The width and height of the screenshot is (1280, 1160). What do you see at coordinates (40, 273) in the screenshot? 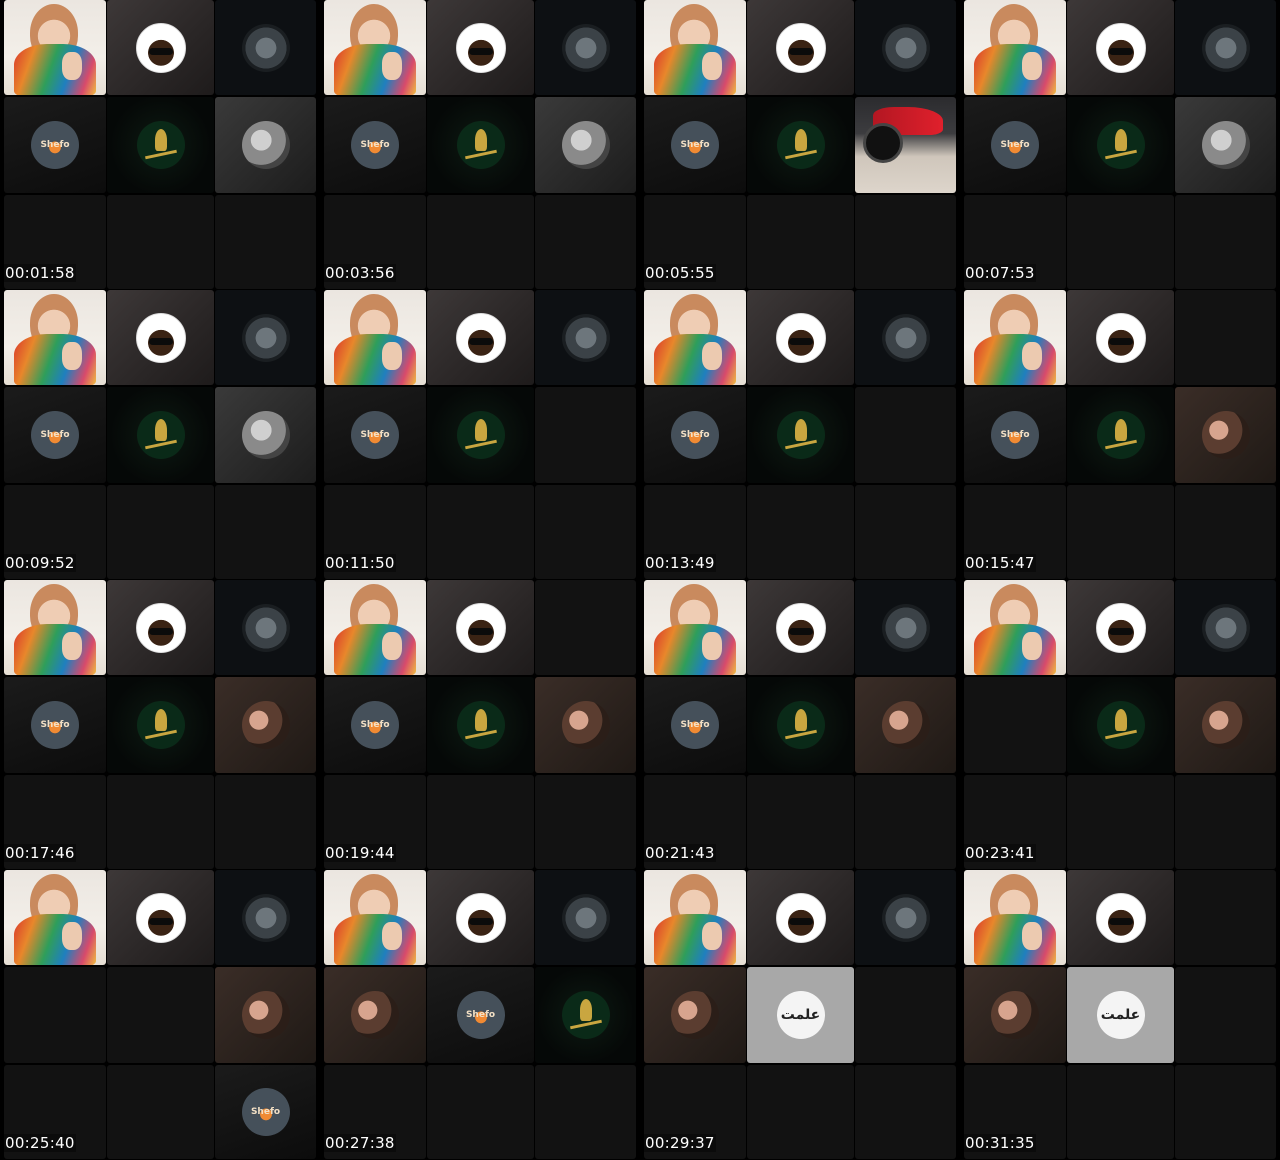
I see `frame-timestamp: 00:01:58` at bounding box center [40, 273].